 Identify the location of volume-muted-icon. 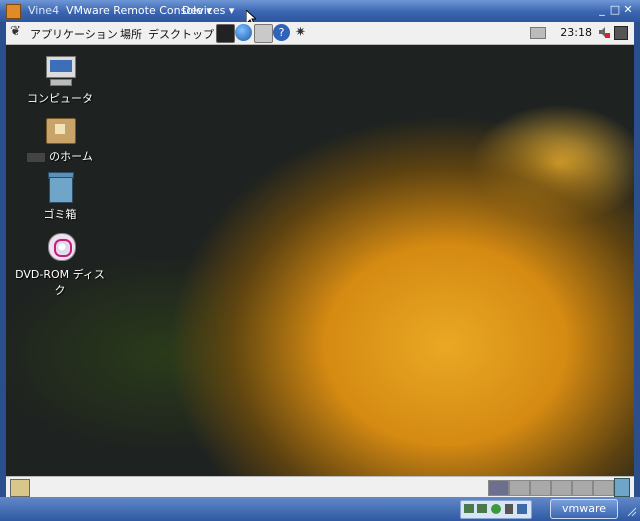
(604, 32).